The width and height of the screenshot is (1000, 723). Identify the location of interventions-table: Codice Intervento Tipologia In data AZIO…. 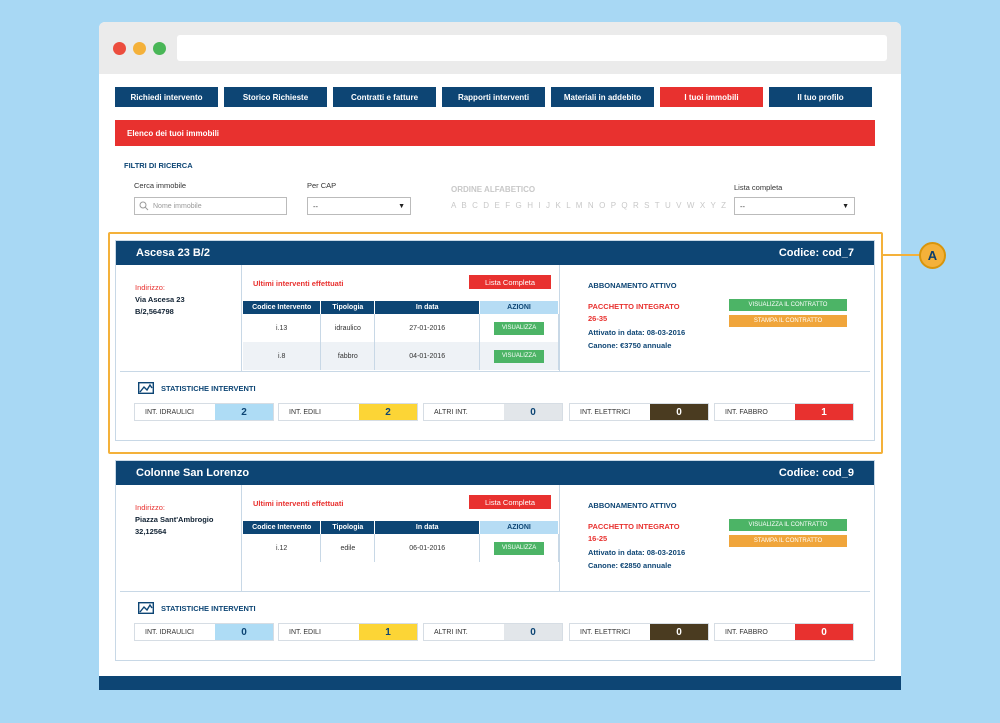
(401, 541).